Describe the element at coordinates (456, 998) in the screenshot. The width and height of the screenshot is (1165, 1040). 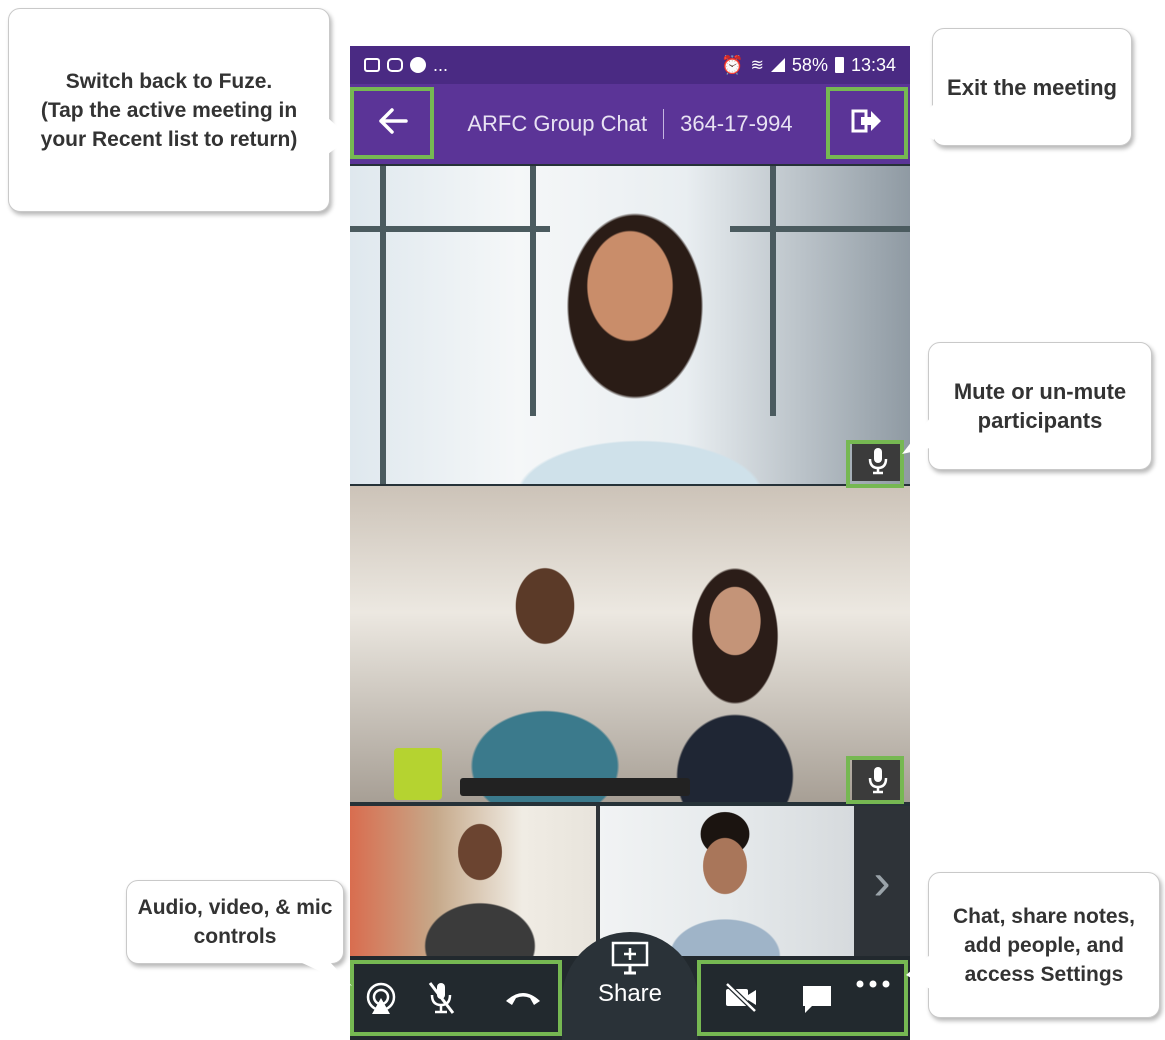
I see `highlight-controls` at that location.